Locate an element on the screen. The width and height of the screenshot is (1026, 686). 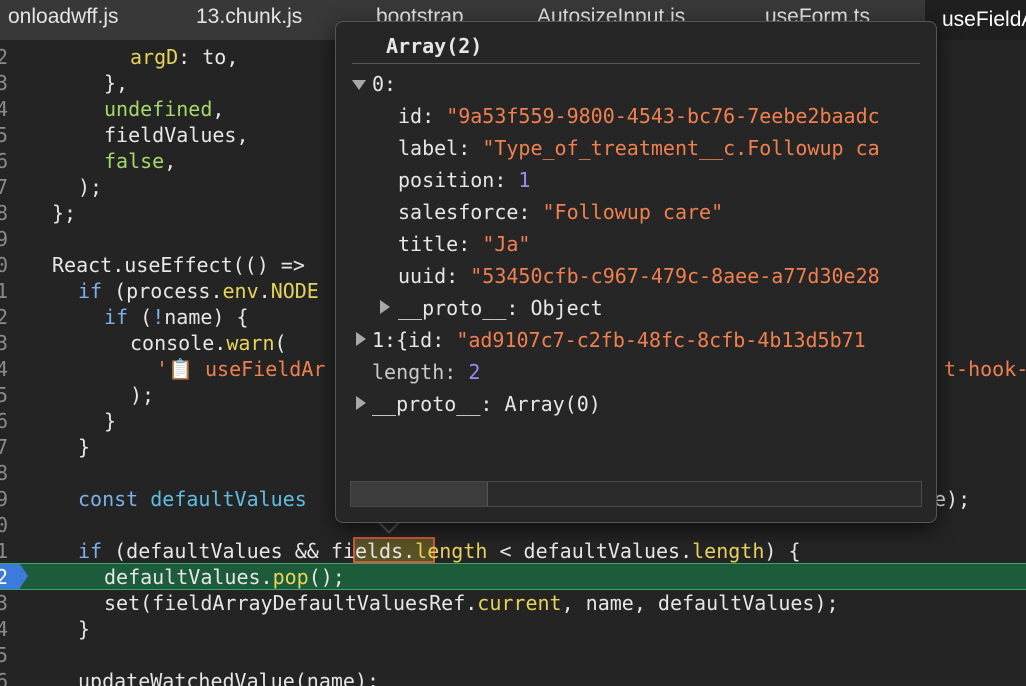
code-token: ! is located at coordinates (158, 317).